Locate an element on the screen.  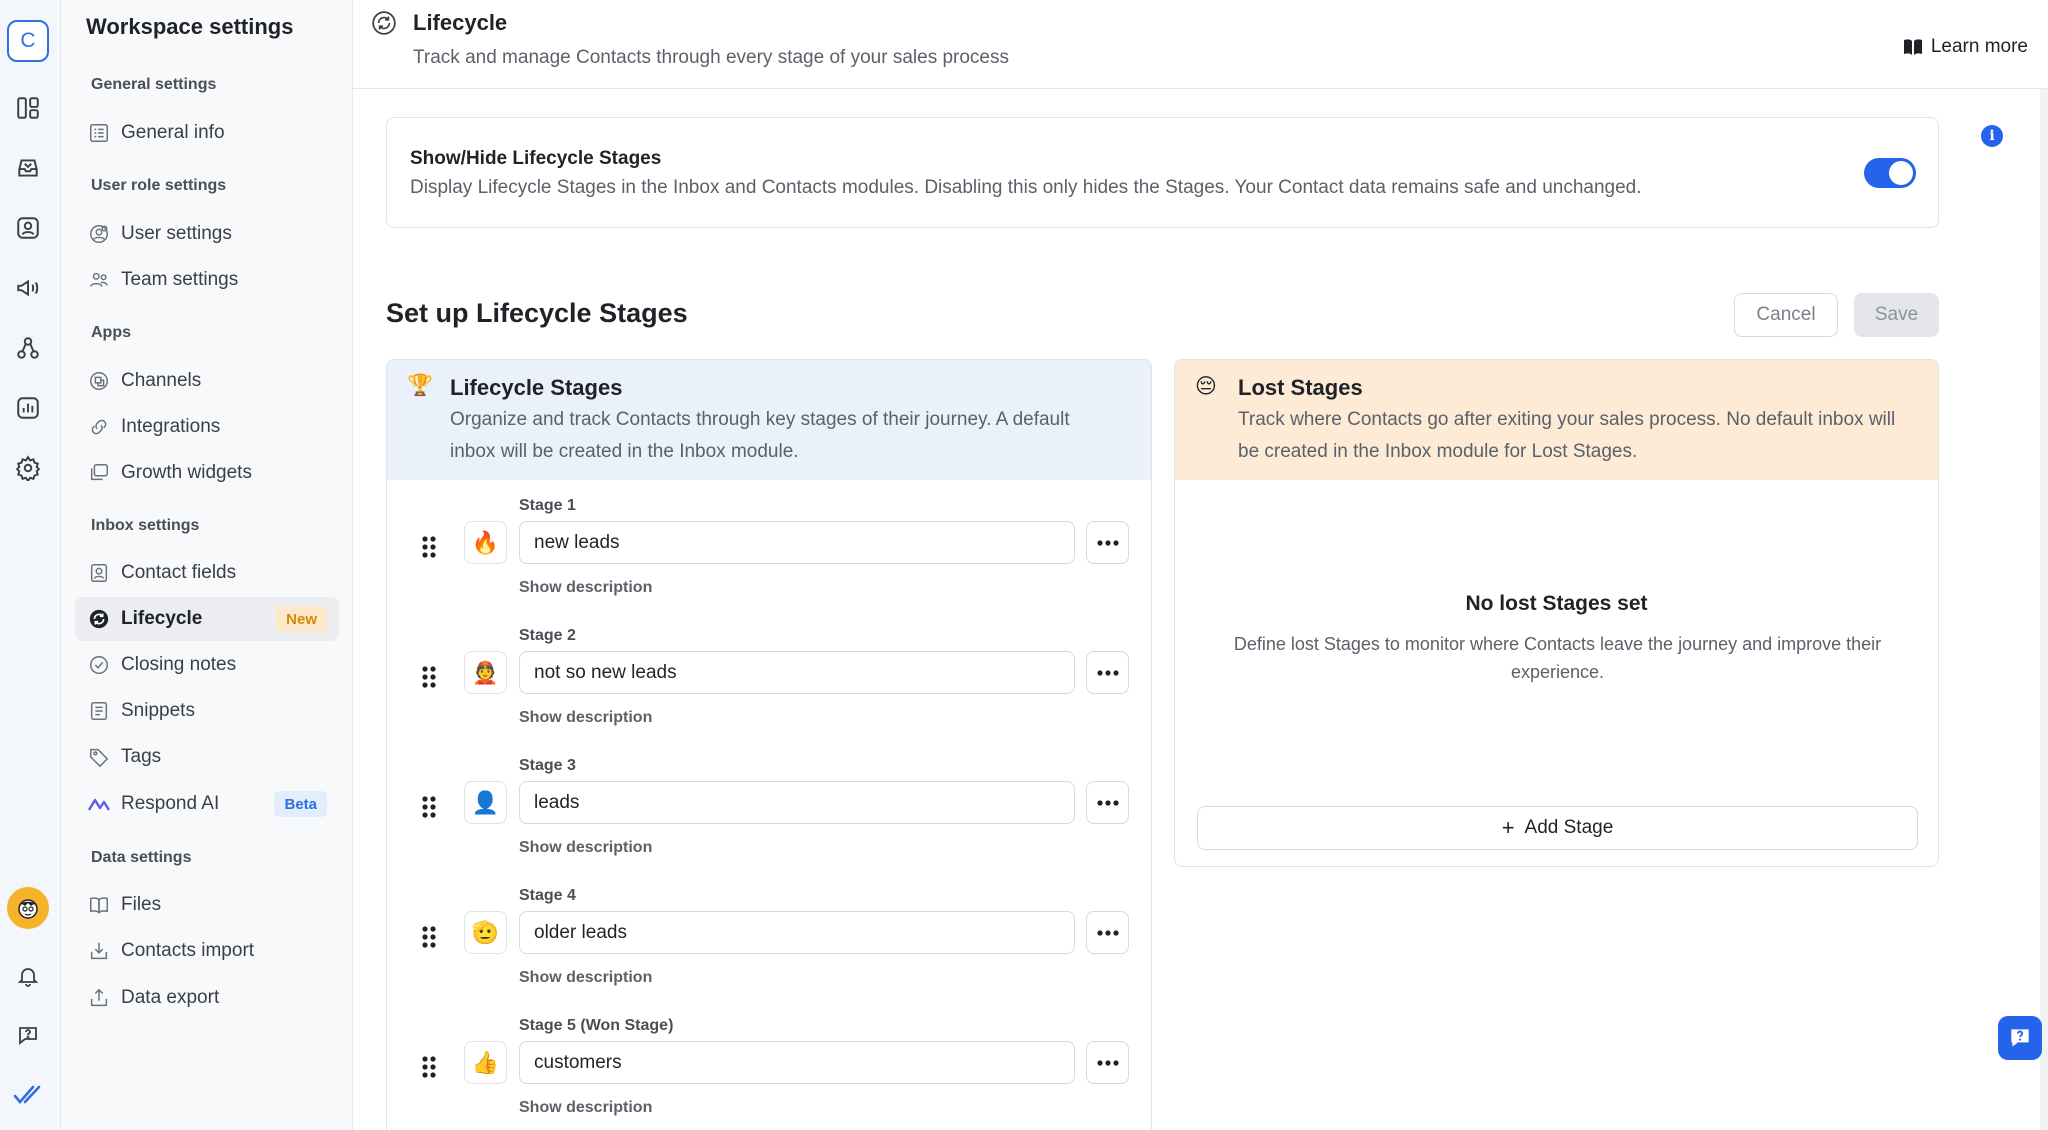
notifications-bell-icon is located at coordinates (28, 976).